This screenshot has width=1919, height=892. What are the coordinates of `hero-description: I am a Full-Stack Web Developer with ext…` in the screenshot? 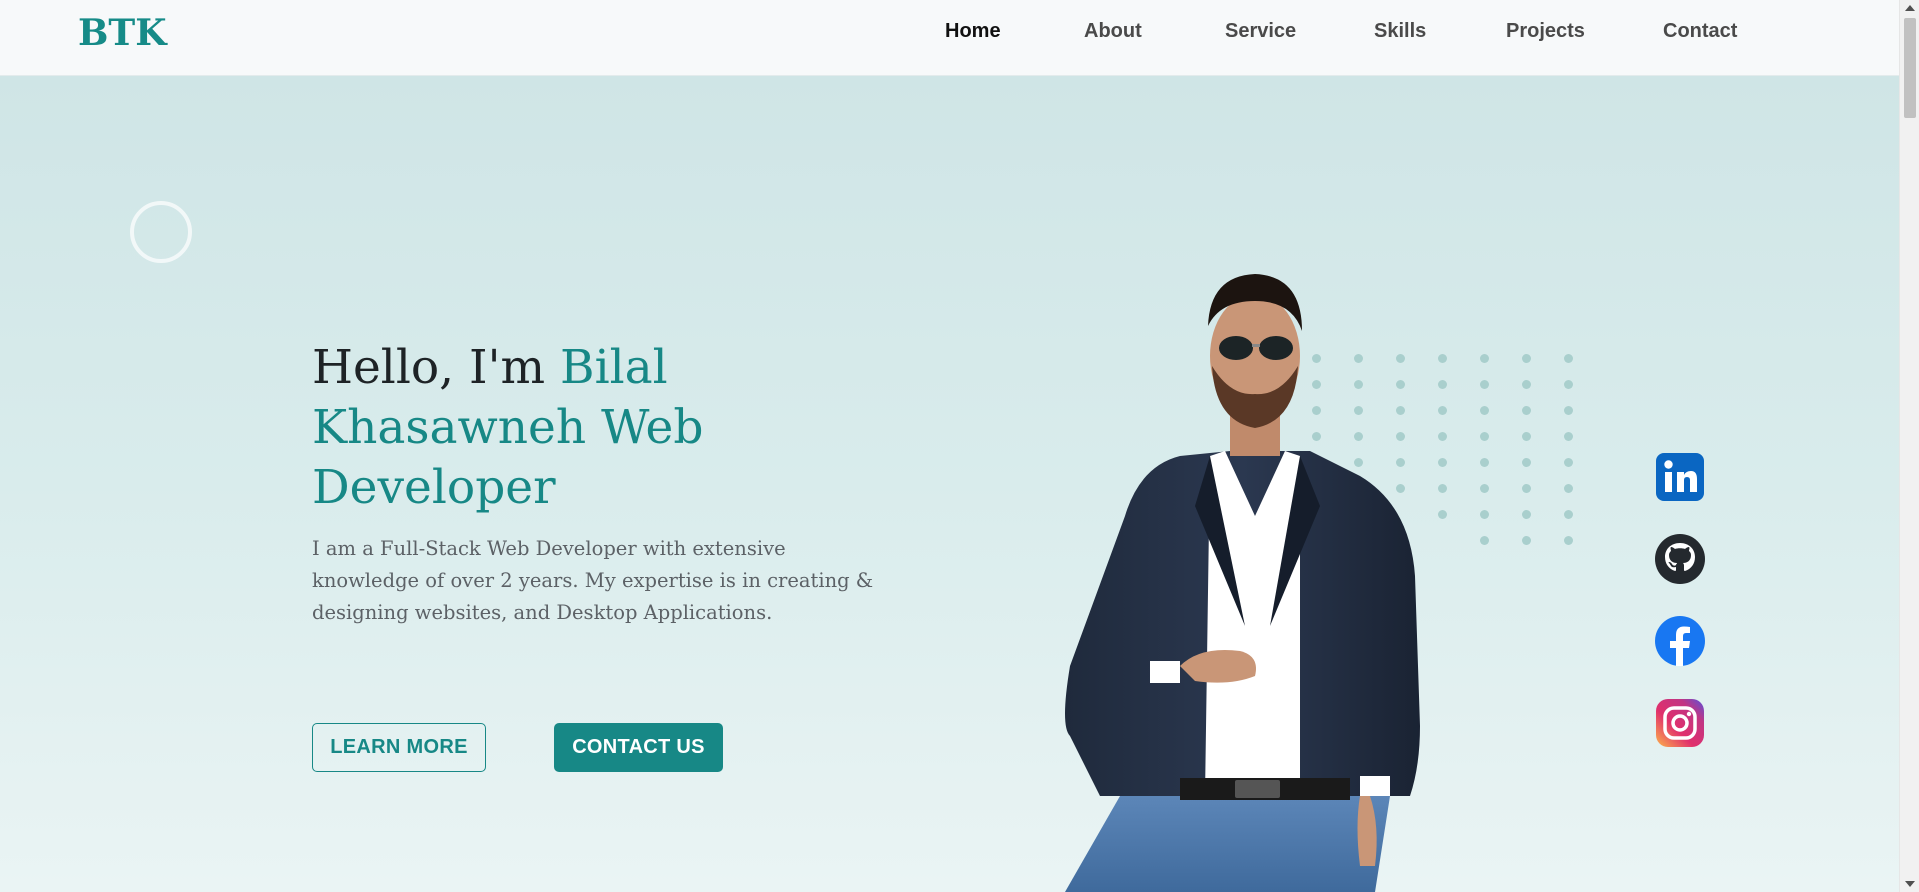 It's located at (593, 580).